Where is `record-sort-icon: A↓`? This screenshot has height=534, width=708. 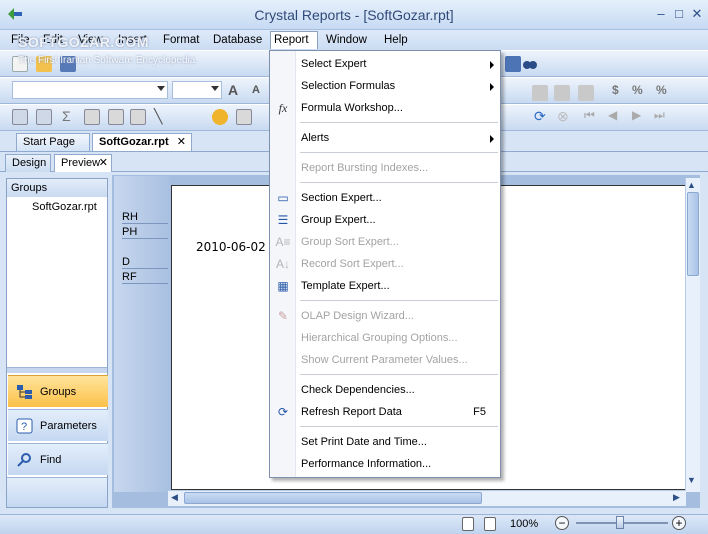
record-sort-icon: A↓ is located at coordinates (282, 264).